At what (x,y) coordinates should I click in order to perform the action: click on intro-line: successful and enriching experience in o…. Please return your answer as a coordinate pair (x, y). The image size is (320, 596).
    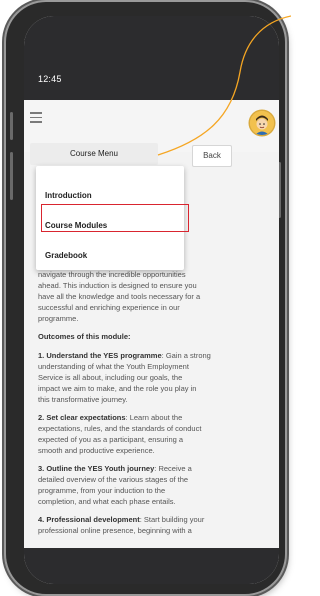
    Looking at the image, I should click on (109, 307).